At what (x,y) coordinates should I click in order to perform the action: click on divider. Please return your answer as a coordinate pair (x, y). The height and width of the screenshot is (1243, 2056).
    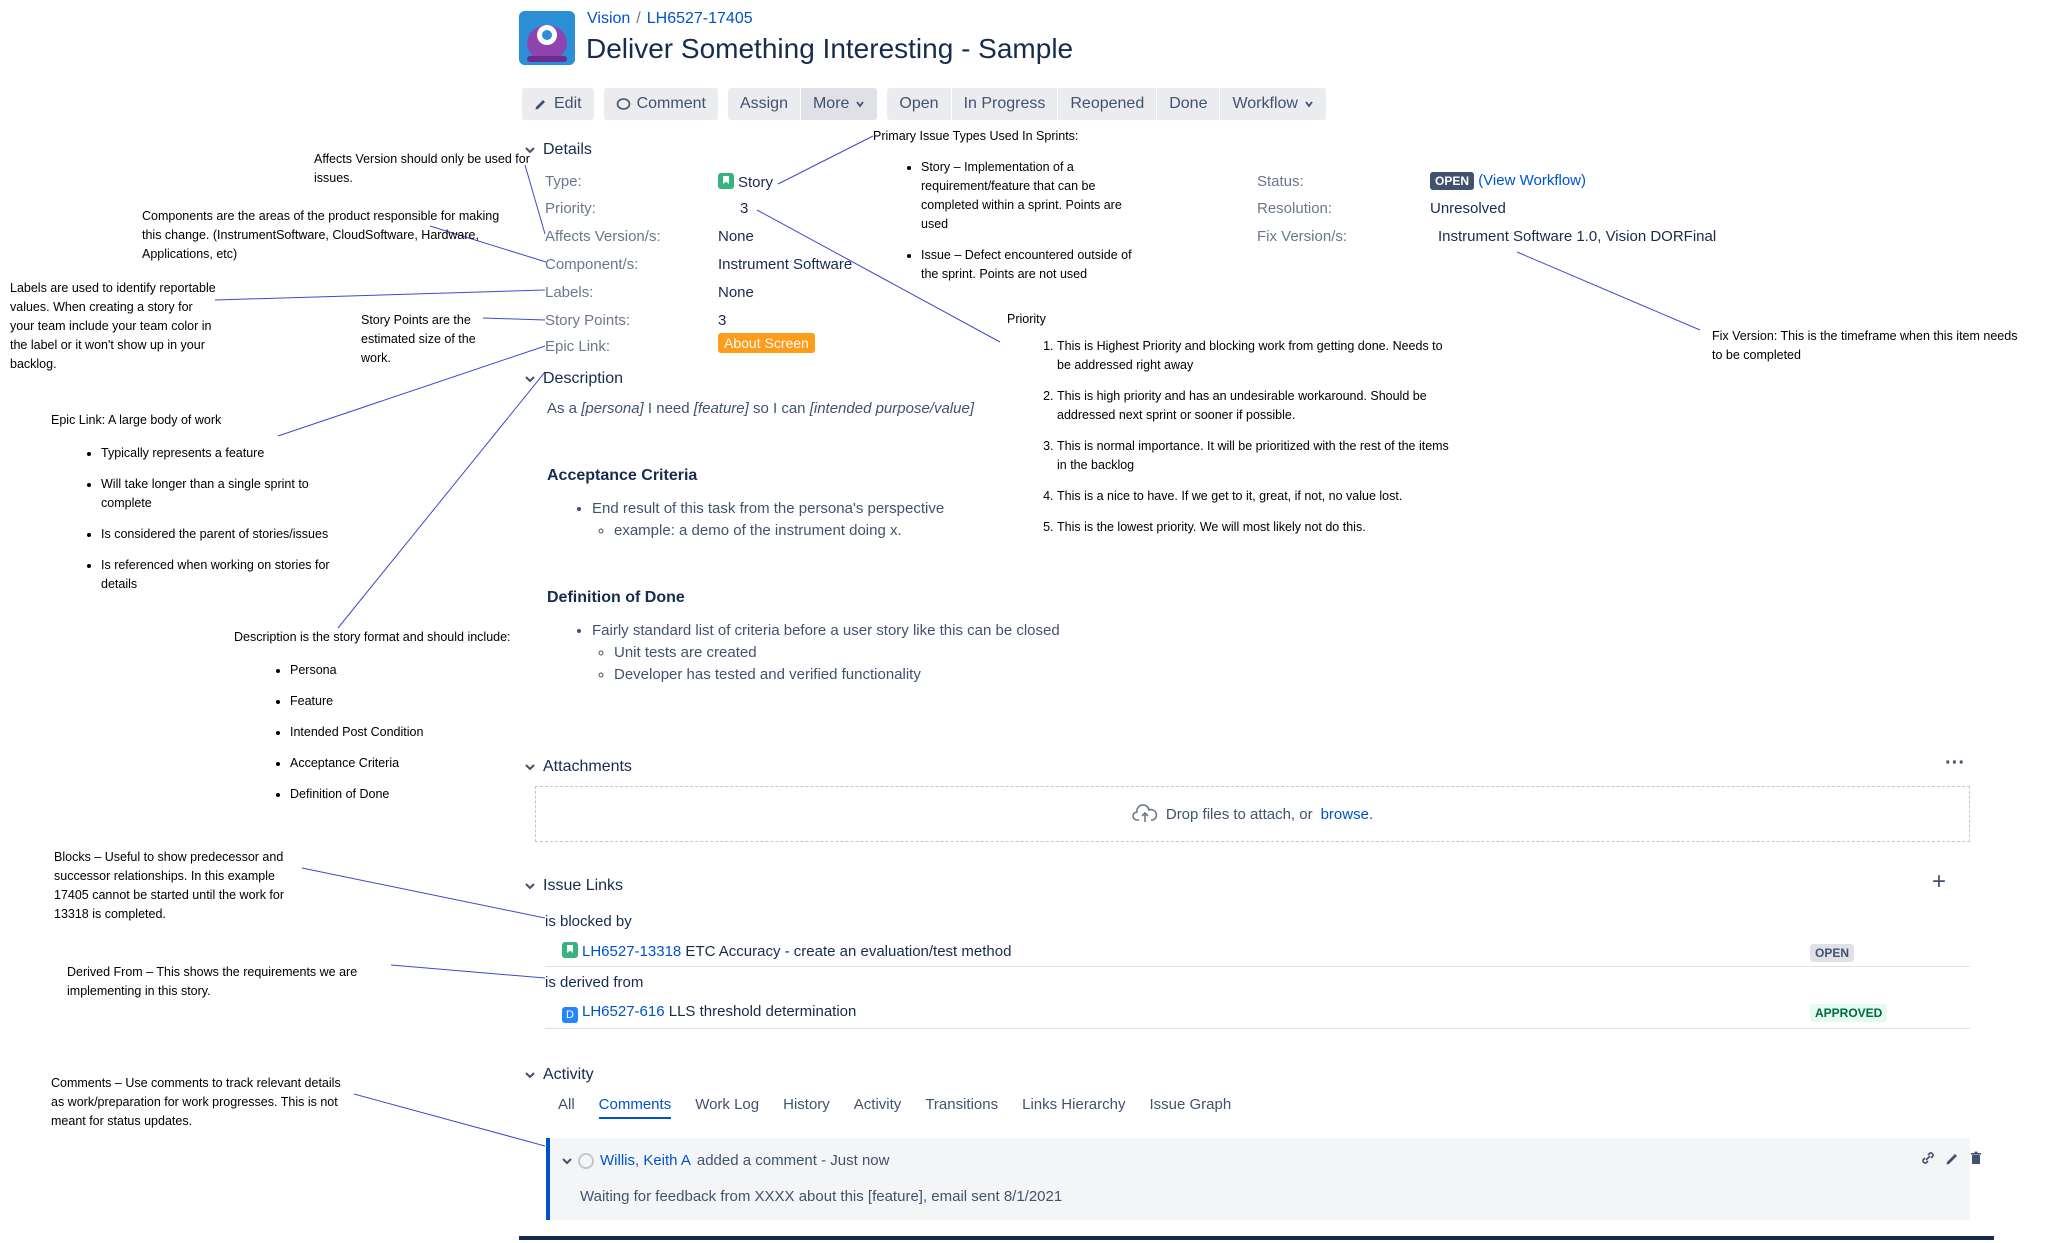
    Looking at the image, I should click on (1257, 1028).